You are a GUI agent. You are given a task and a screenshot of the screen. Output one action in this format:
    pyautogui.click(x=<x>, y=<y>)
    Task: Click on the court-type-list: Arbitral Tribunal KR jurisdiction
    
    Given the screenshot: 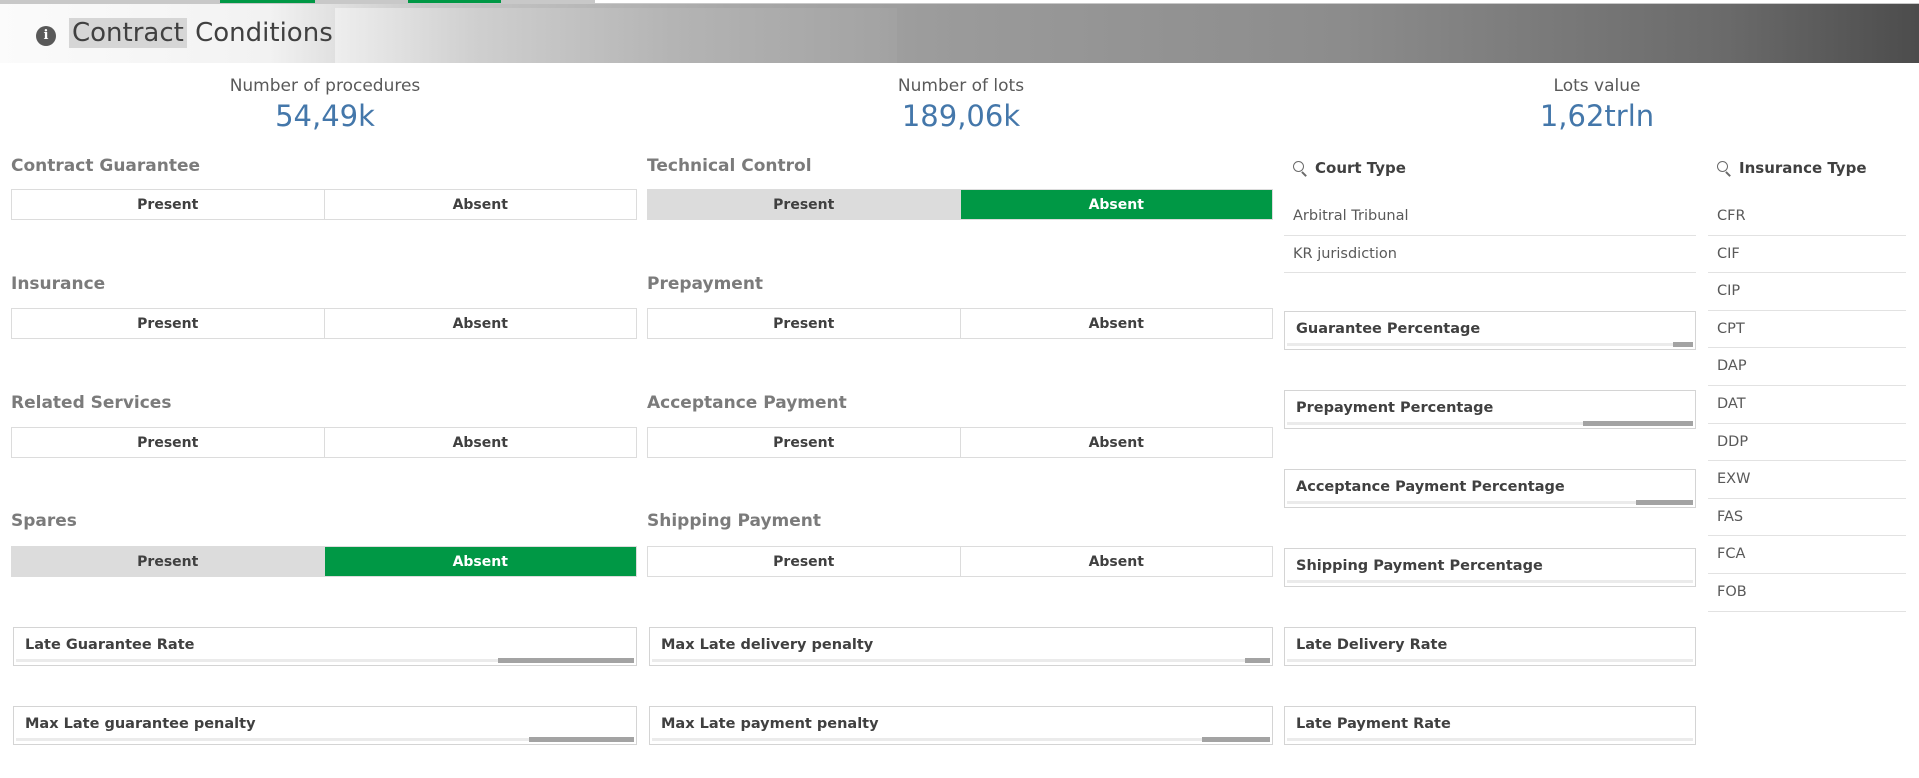 What is the action you would take?
    pyautogui.click(x=1490, y=236)
    